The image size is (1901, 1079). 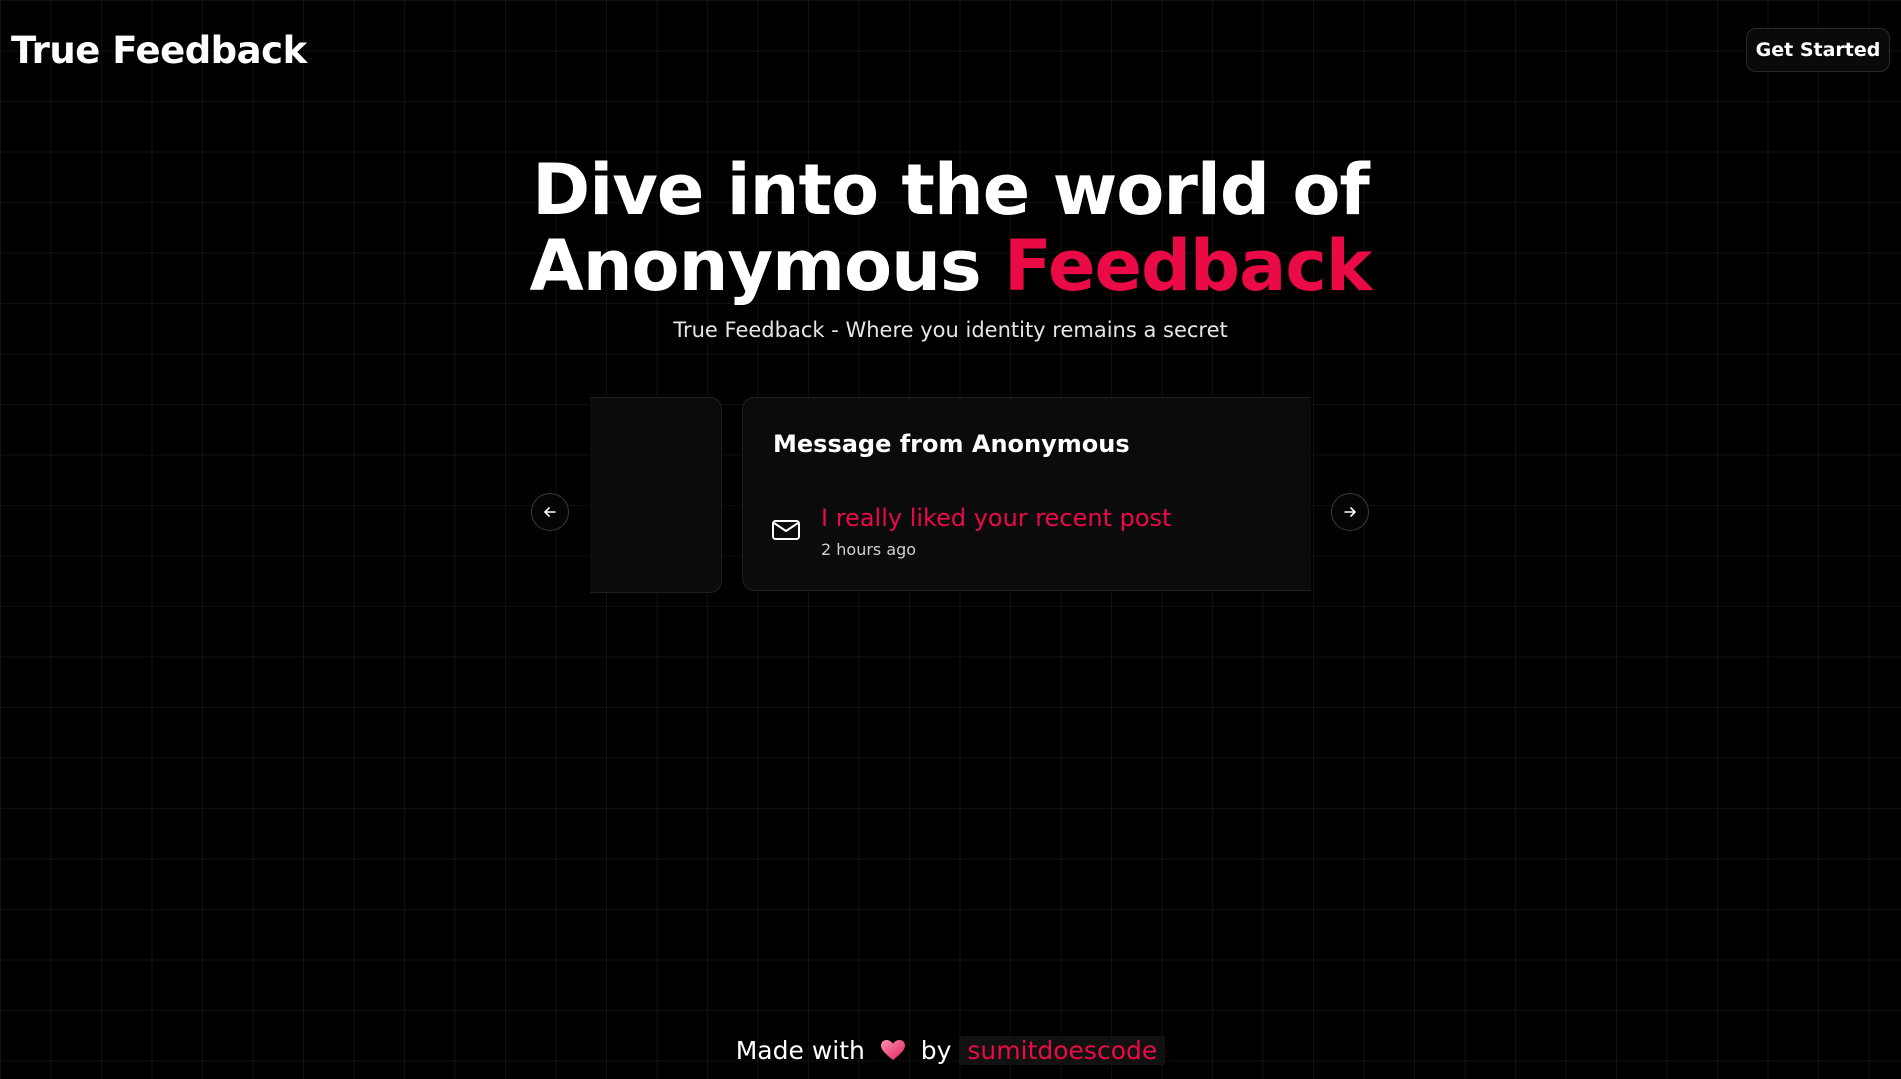 I want to click on arrow-left-icon, so click(x=550, y=512).